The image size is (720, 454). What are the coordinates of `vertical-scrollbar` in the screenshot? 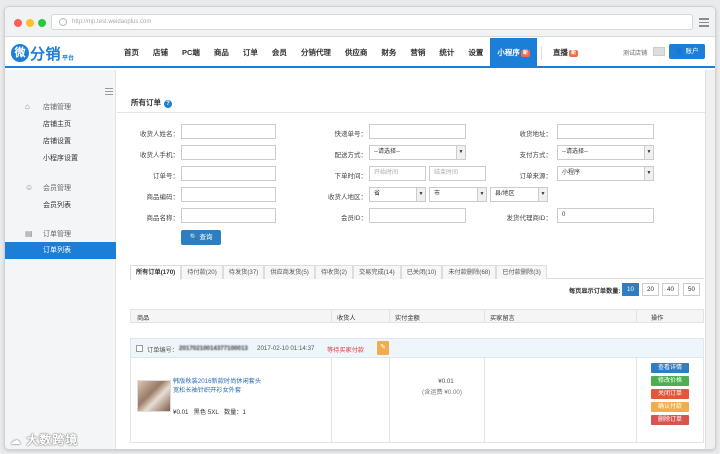 It's located at (710, 259).